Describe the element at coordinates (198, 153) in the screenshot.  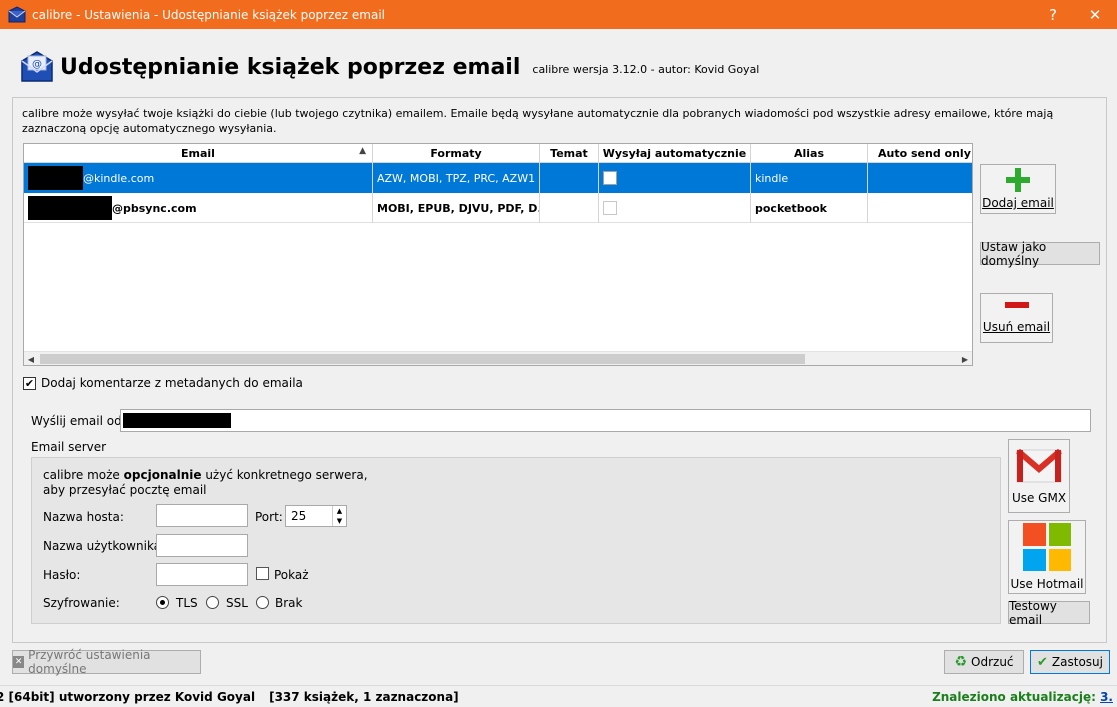
I see `column-header-email: Email ▲` at that location.